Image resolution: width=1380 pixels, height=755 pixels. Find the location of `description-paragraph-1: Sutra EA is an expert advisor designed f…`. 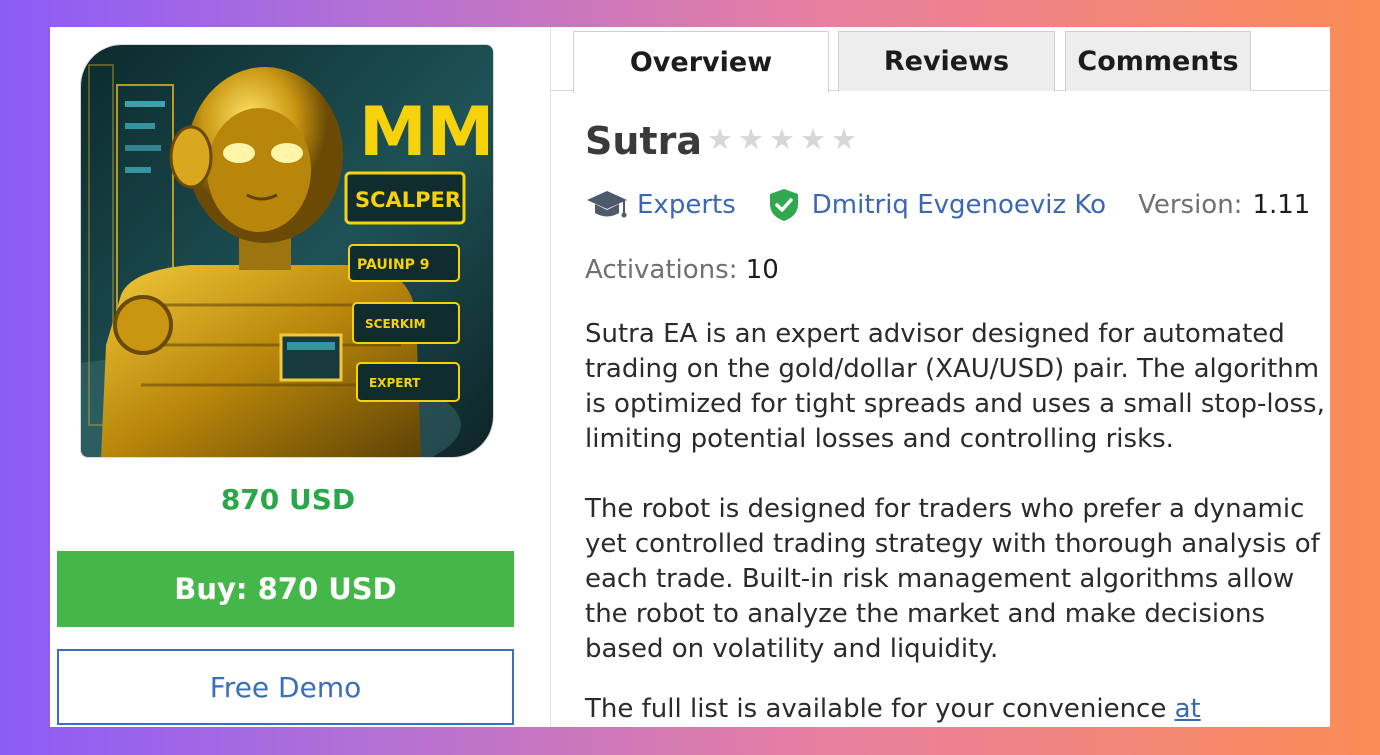

description-paragraph-1: Sutra EA is an expert advisor designed f… is located at coordinates (955, 386).